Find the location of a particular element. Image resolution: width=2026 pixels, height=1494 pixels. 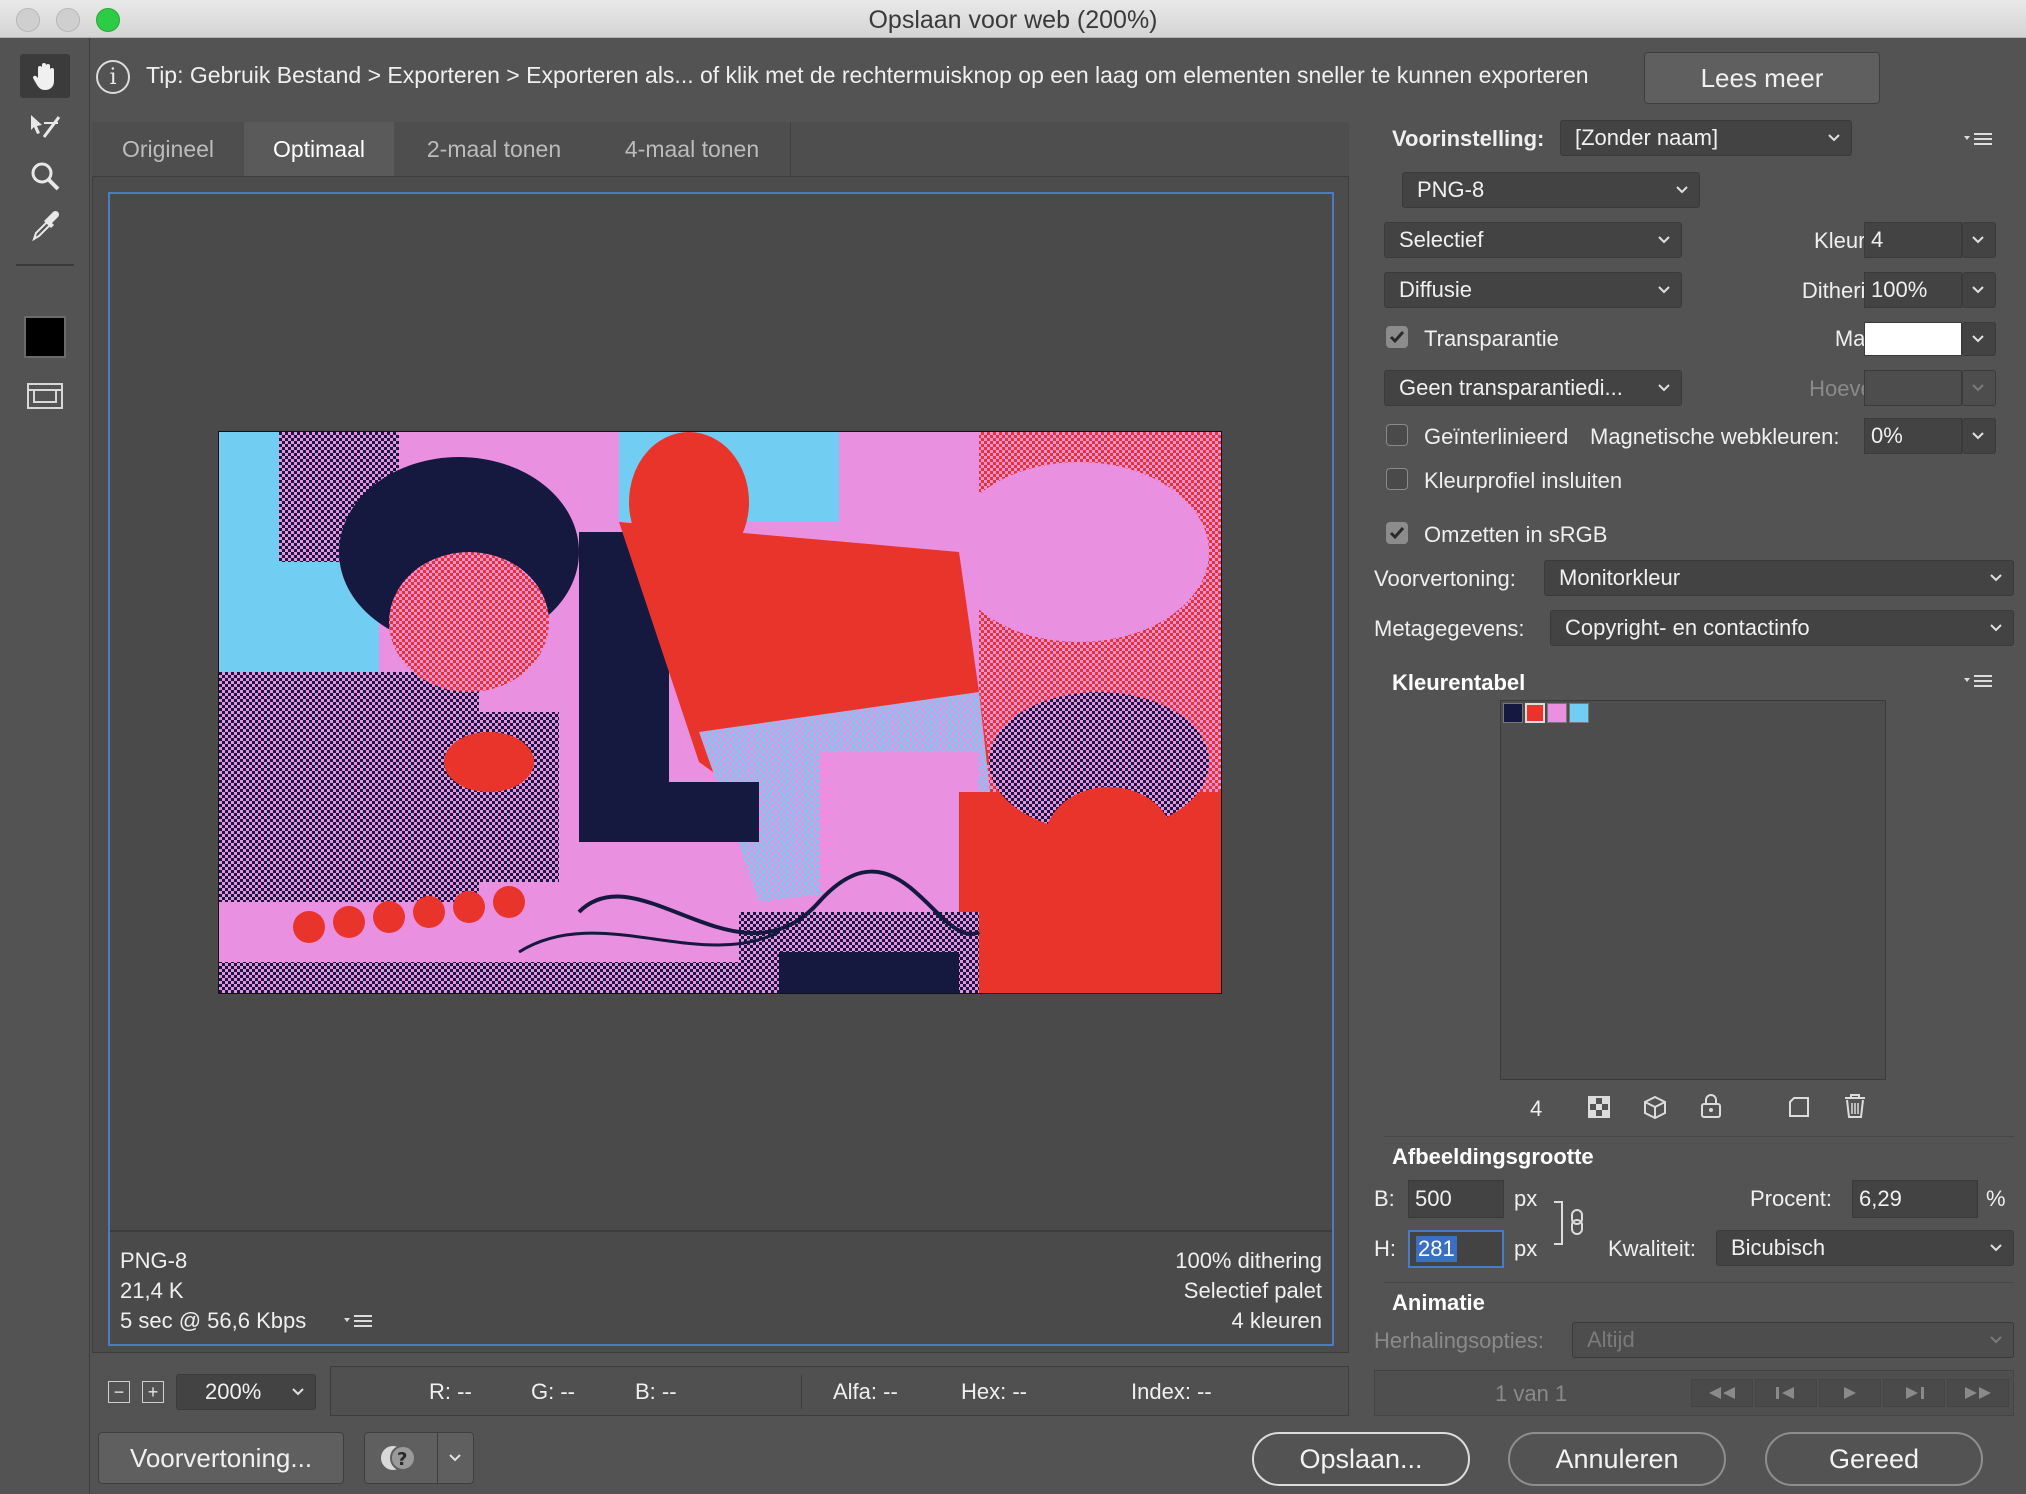

tab-4-up: 4-maal tonen is located at coordinates (692, 149).